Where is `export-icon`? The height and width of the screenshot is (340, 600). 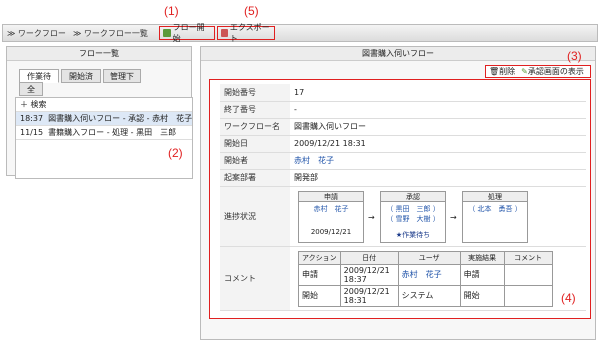
export-icon is located at coordinates (224, 33).